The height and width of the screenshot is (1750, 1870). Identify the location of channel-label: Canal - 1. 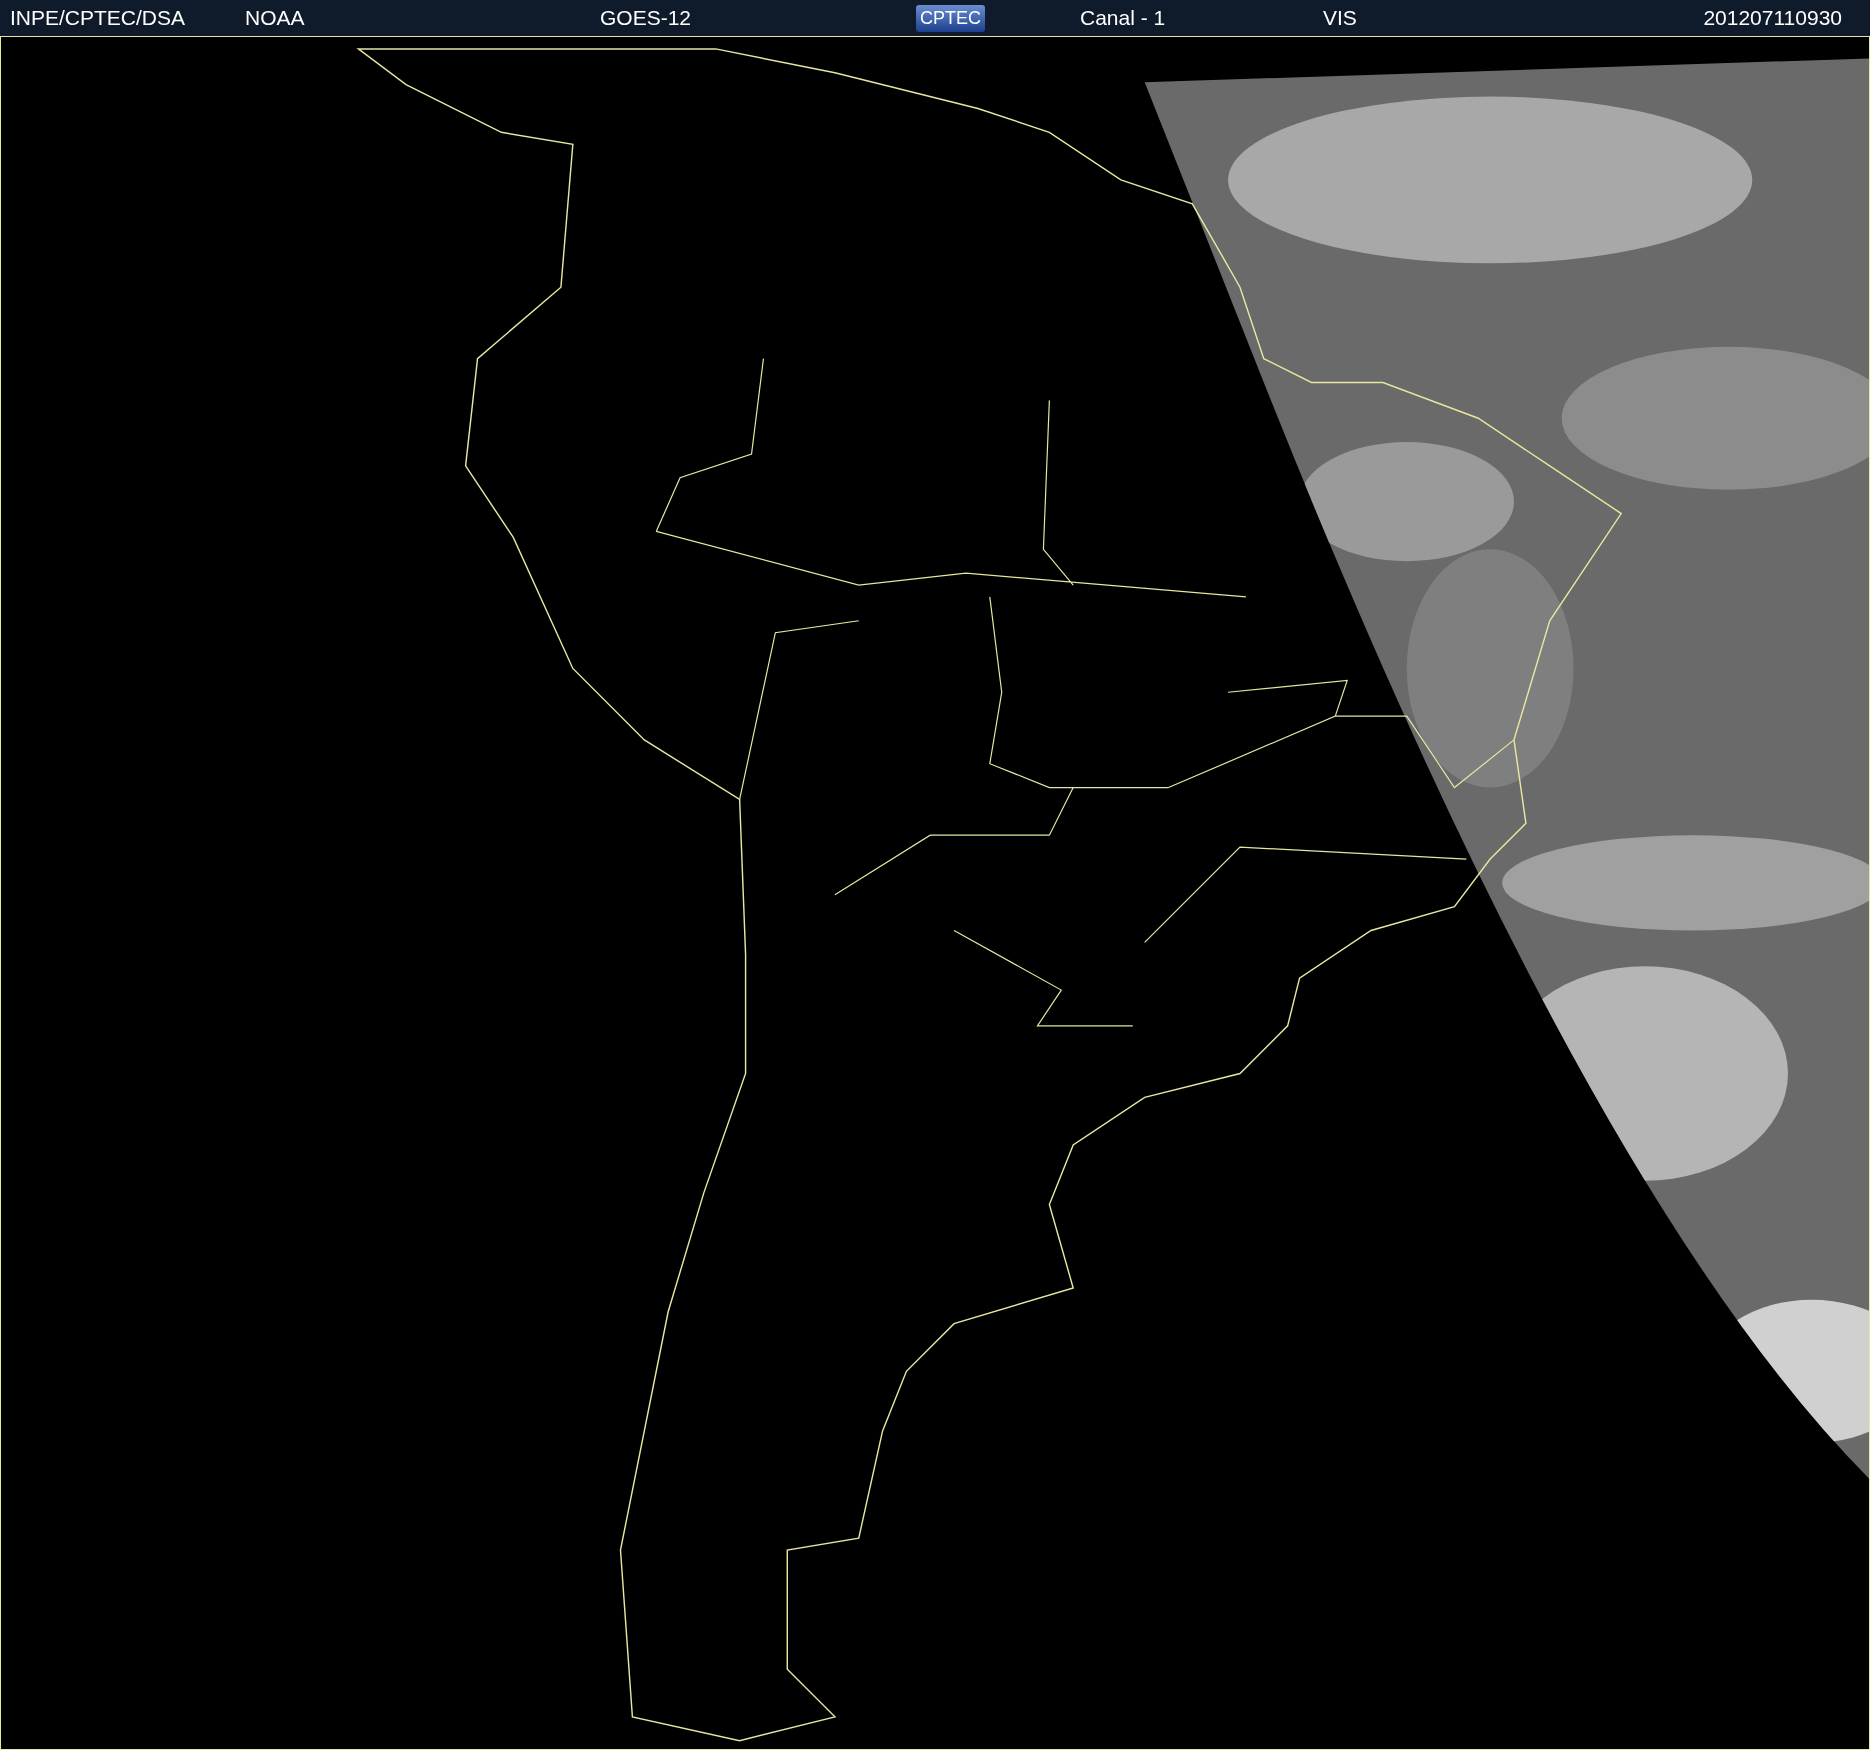
(1123, 18).